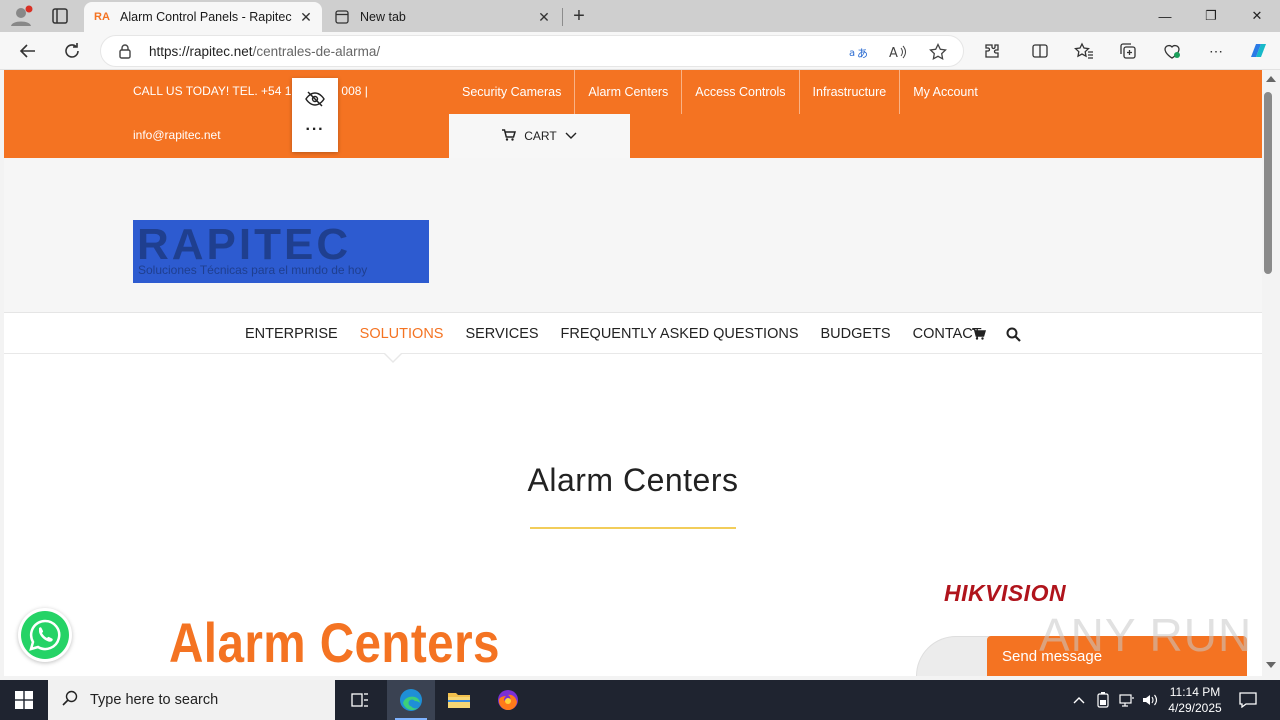 This screenshot has height=720, width=1280. Describe the element at coordinates (852, 53) in the screenshot. I see `svg-text: a` at that location.